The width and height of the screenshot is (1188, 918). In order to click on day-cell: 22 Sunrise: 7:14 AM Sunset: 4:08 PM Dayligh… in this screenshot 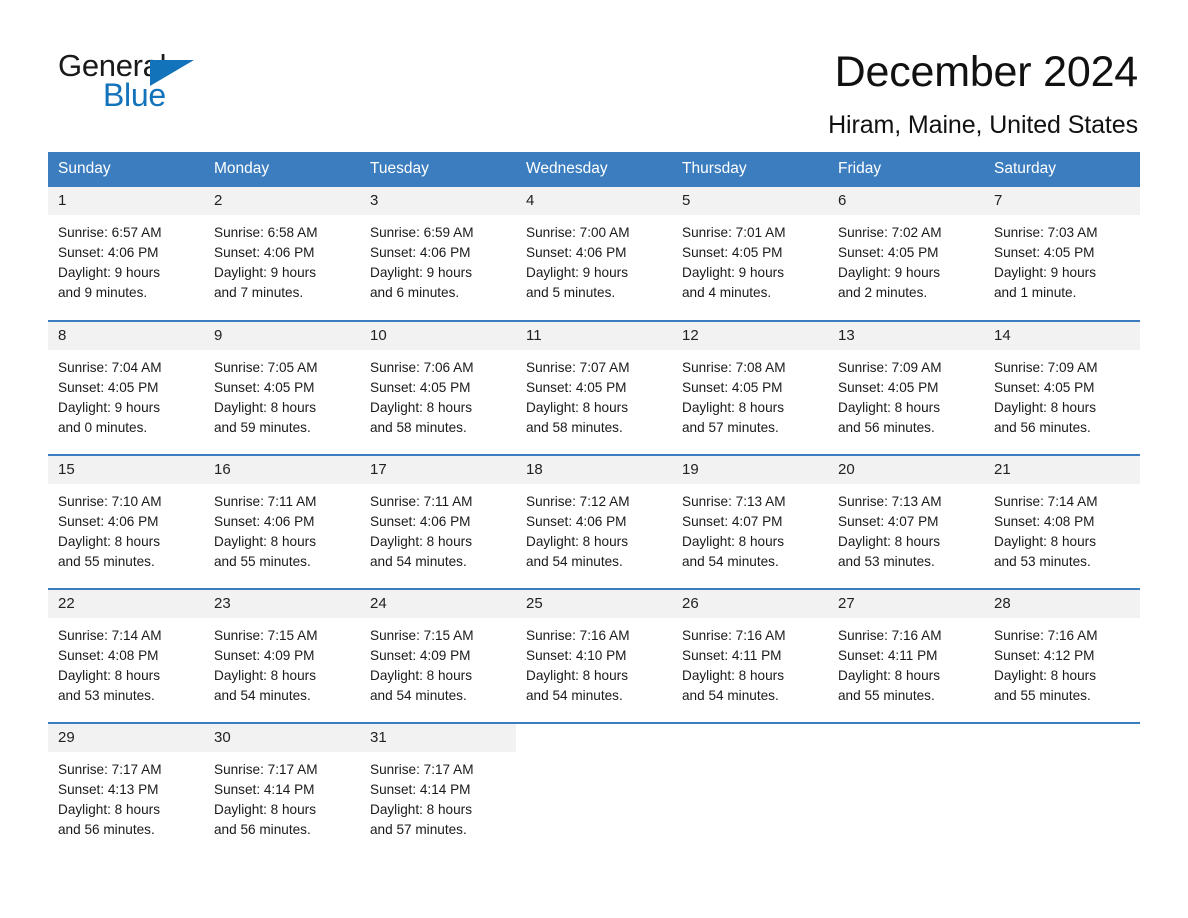, I will do `click(126, 655)`.